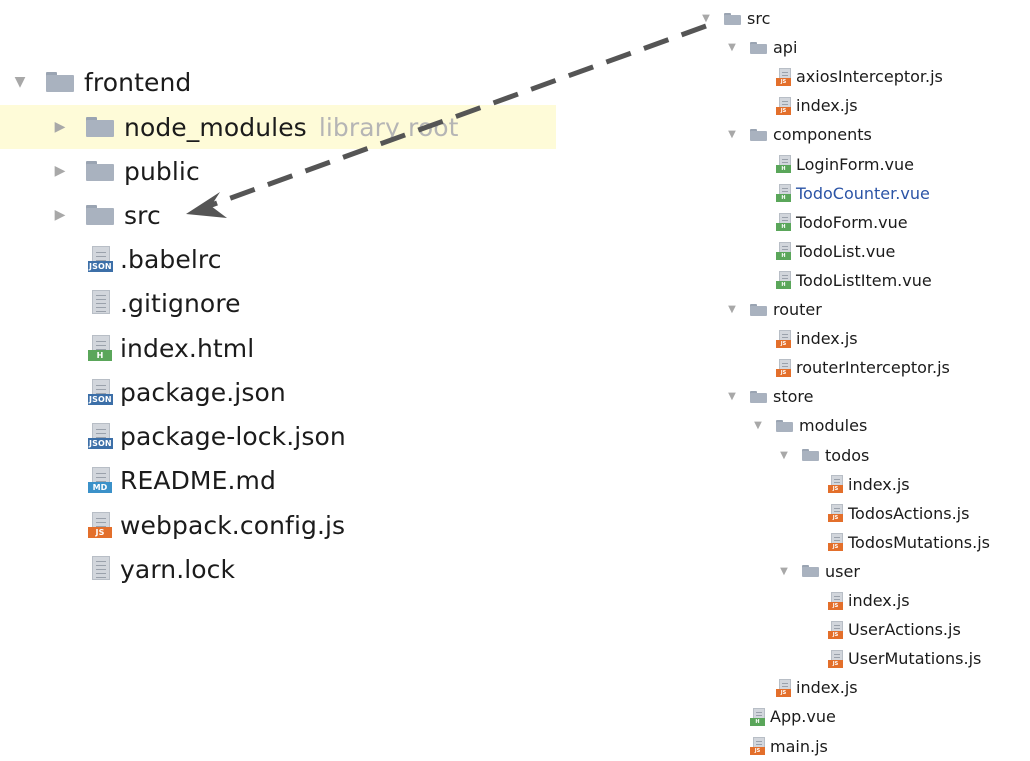  I want to click on tree-item-gitignore: .gitignore, so click(164, 303).